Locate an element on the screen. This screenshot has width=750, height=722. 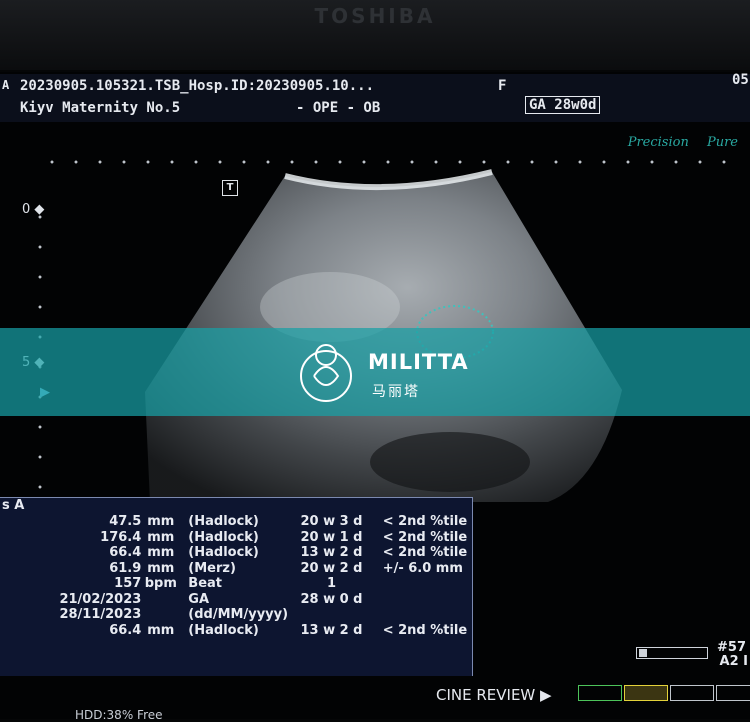
measurement-unit: bpm is located at coordinates (160, 584).